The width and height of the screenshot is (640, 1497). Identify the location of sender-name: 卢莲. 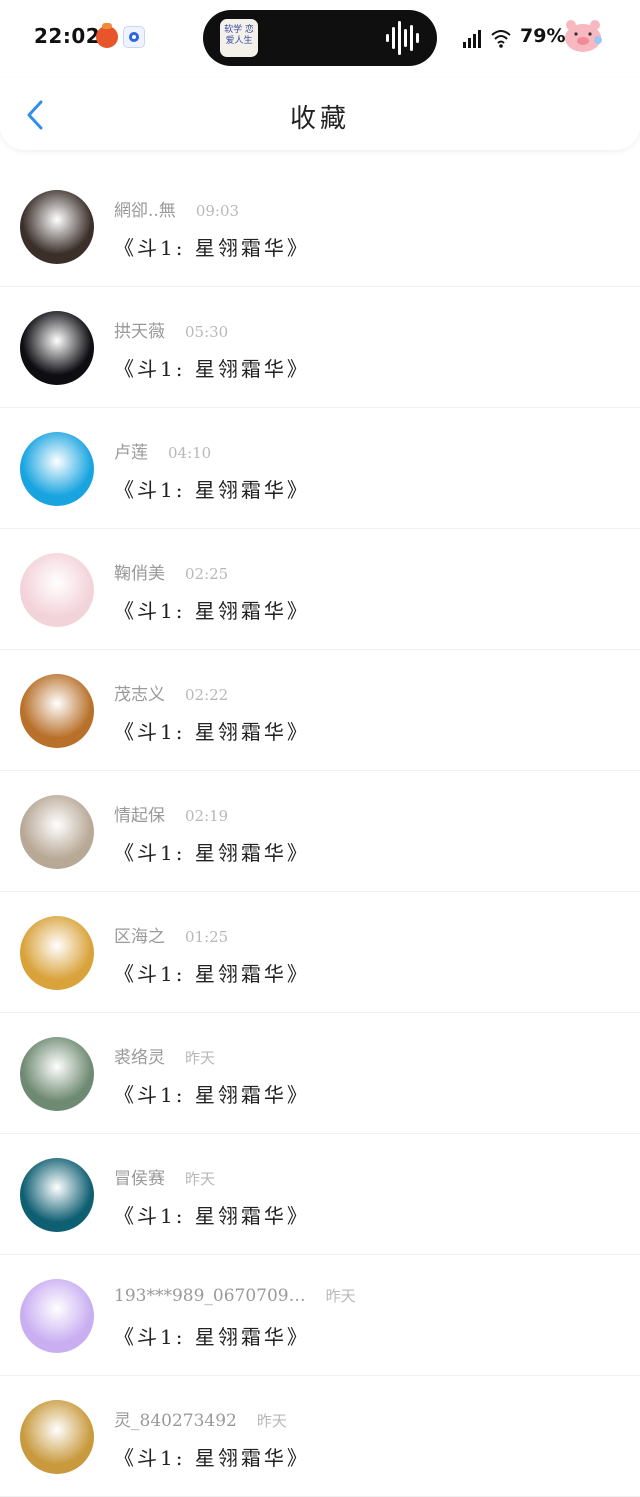
(131, 453).